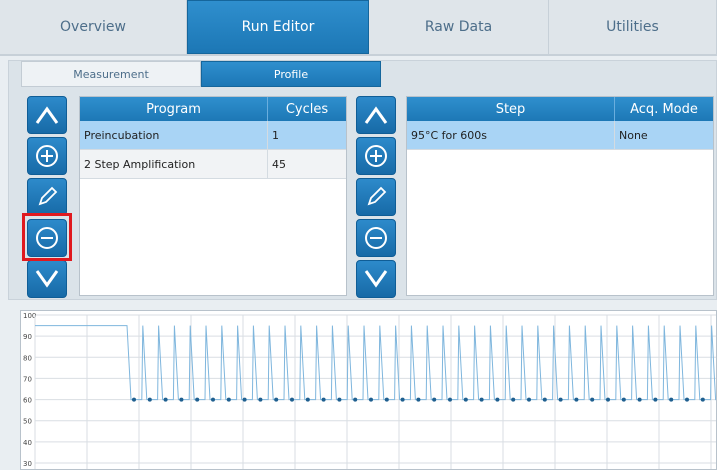 The height and width of the screenshot is (470, 717). Describe the element at coordinates (111, 74) in the screenshot. I see `tab-measurement: Measurement` at that location.